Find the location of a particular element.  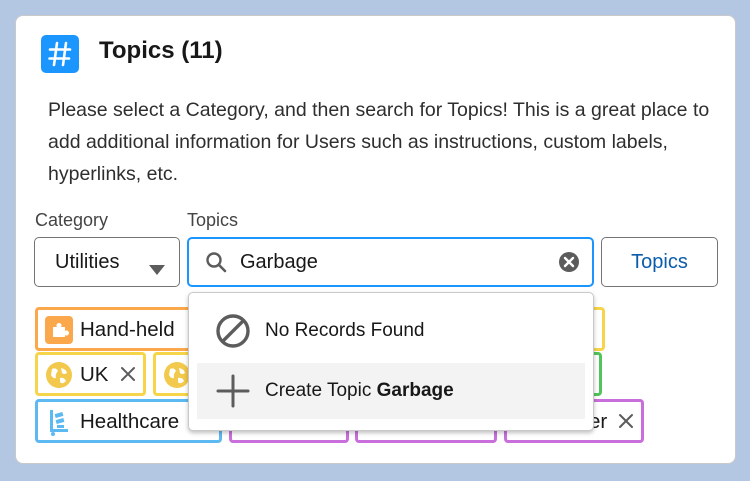

search-icon is located at coordinates (216, 265).